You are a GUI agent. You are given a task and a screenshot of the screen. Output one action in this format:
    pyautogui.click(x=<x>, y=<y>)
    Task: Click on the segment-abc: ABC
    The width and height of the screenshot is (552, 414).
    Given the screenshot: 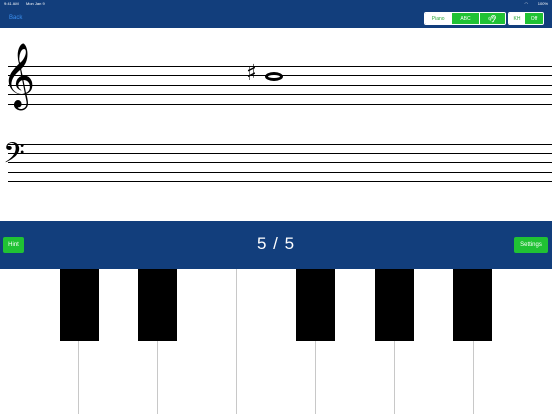 What is the action you would take?
    pyautogui.click(x=465, y=18)
    